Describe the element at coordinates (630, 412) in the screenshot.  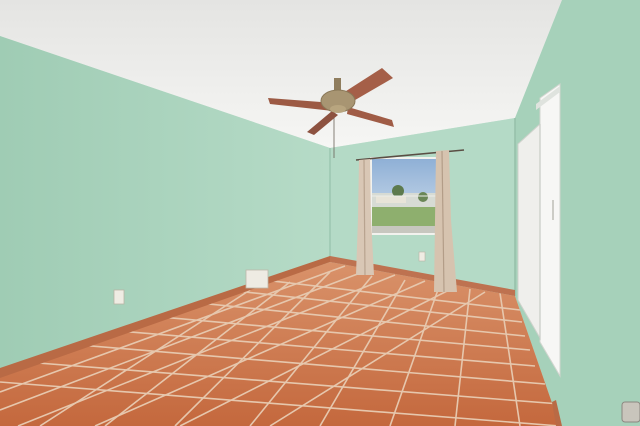
I see `partial-door-handle` at that location.